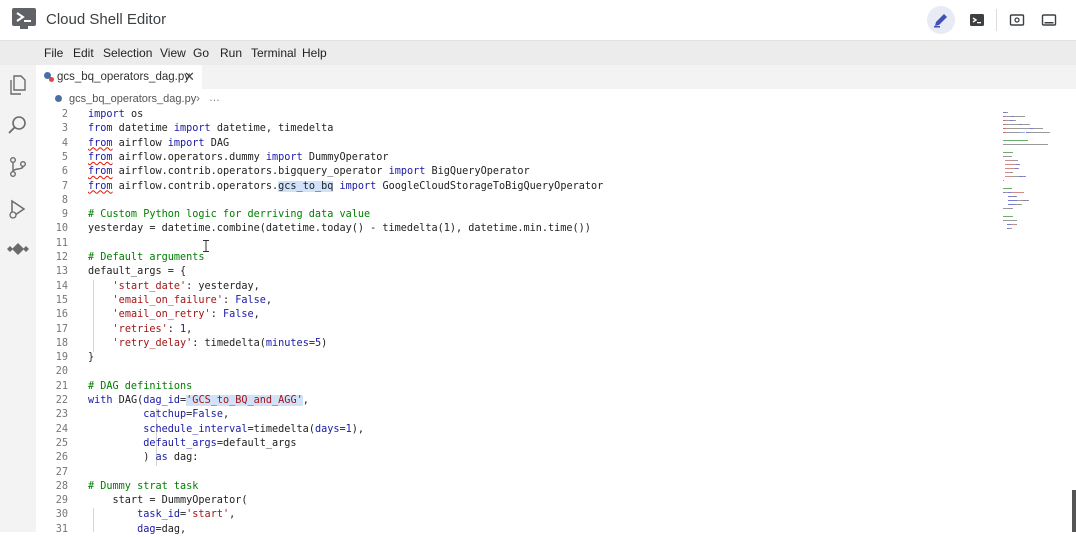  Describe the element at coordinates (127, 53) in the screenshot. I see `menu-selection: Selection` at that location.